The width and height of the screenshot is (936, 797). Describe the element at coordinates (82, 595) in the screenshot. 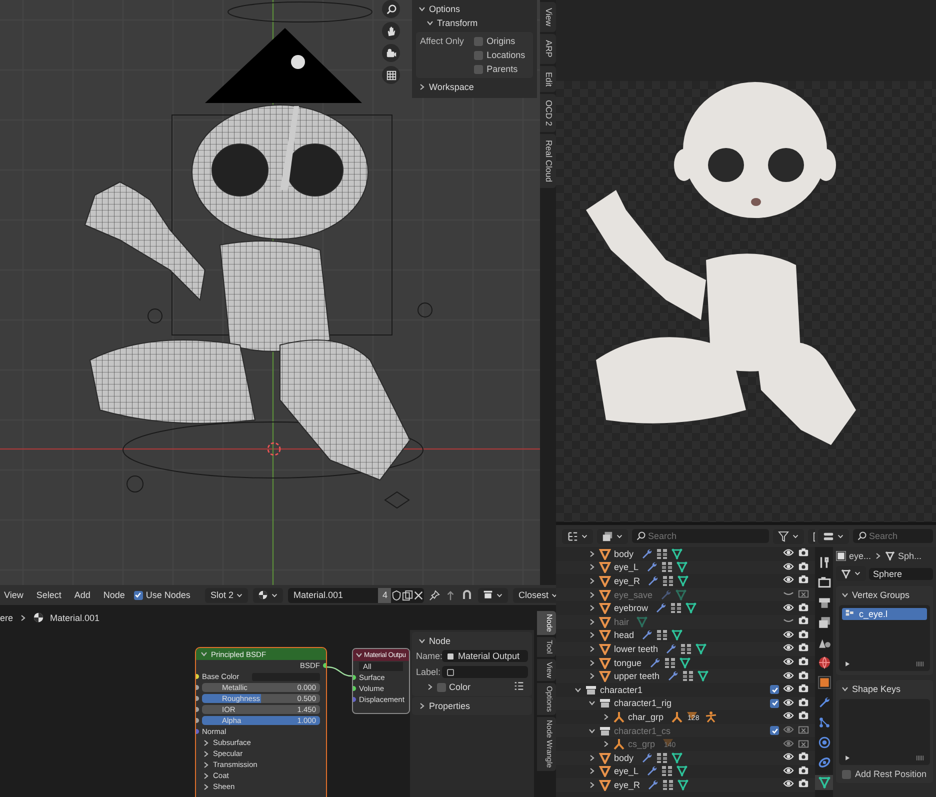

I see `menu-item: Add` at that location.